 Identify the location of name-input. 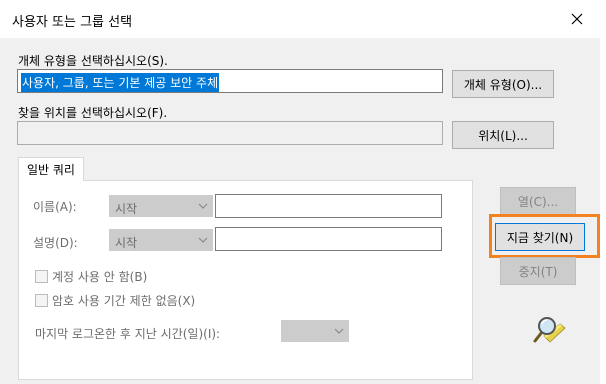
(328, 206).